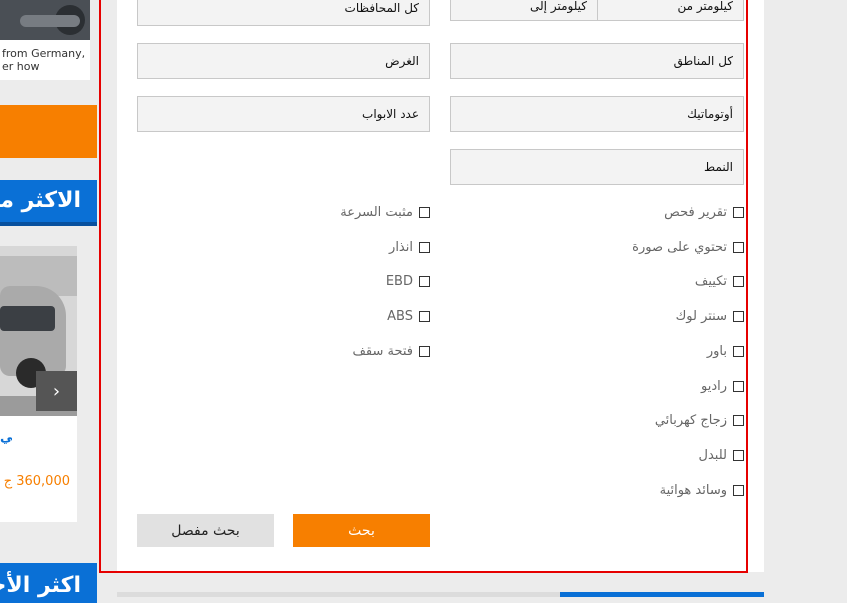  Describe the element at coordinates (48, 131) in the screenshot. I see `orange-banner` at that location.